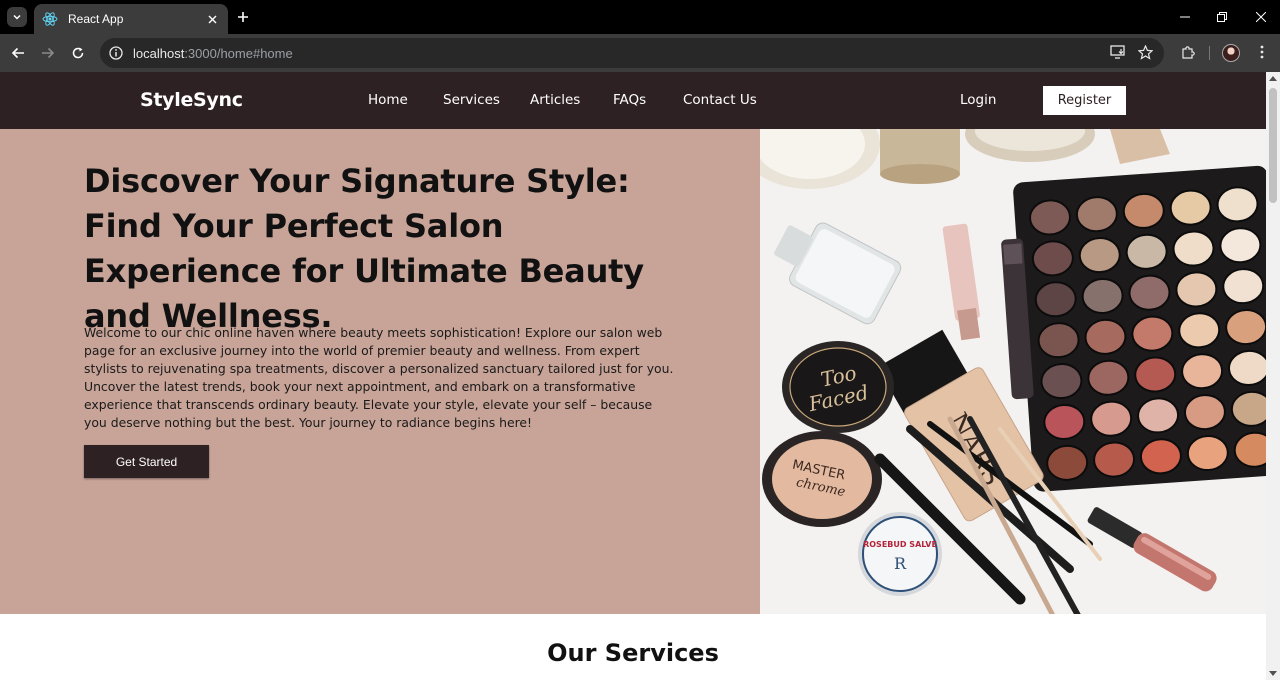 Image resolution: width=1280 pixels, height=680 pixels. I want to click on restore-icon, so click(1222, 17).